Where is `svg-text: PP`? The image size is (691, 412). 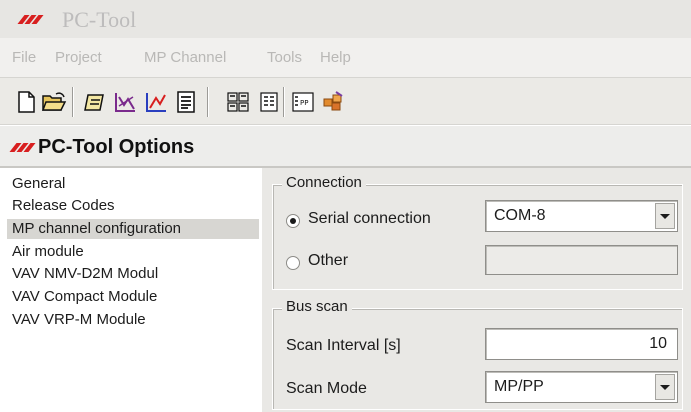
svg-text: PP is located at coordinates (304, 103).